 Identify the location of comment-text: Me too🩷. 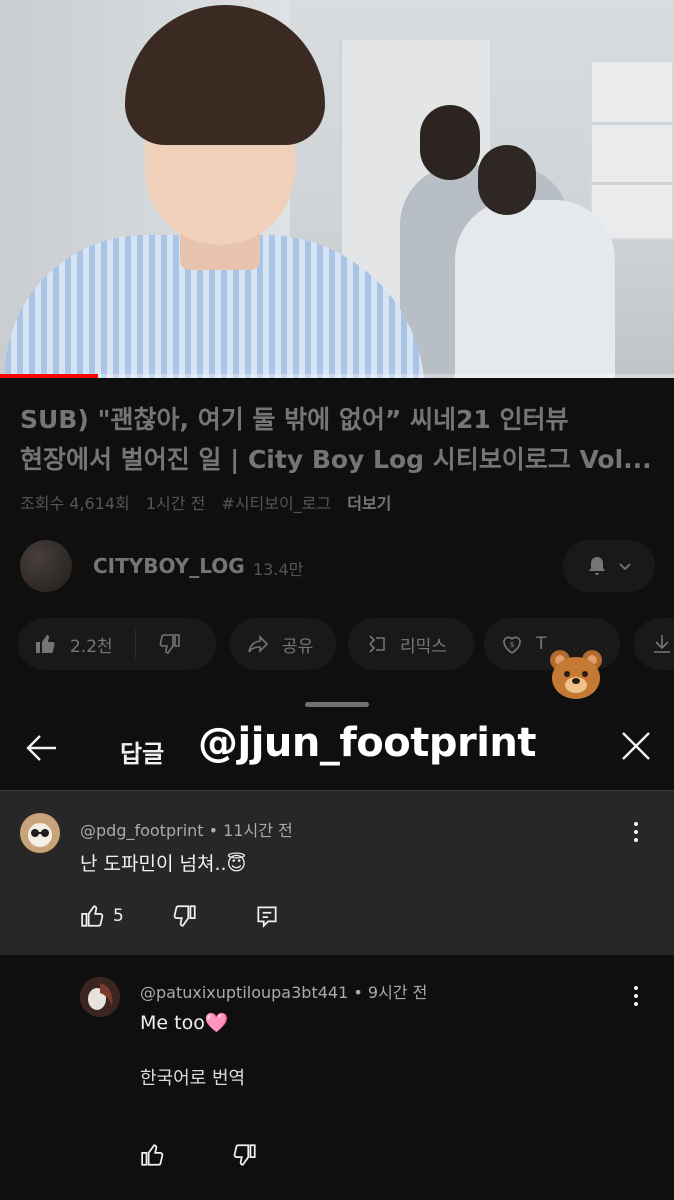
(184, 1023).